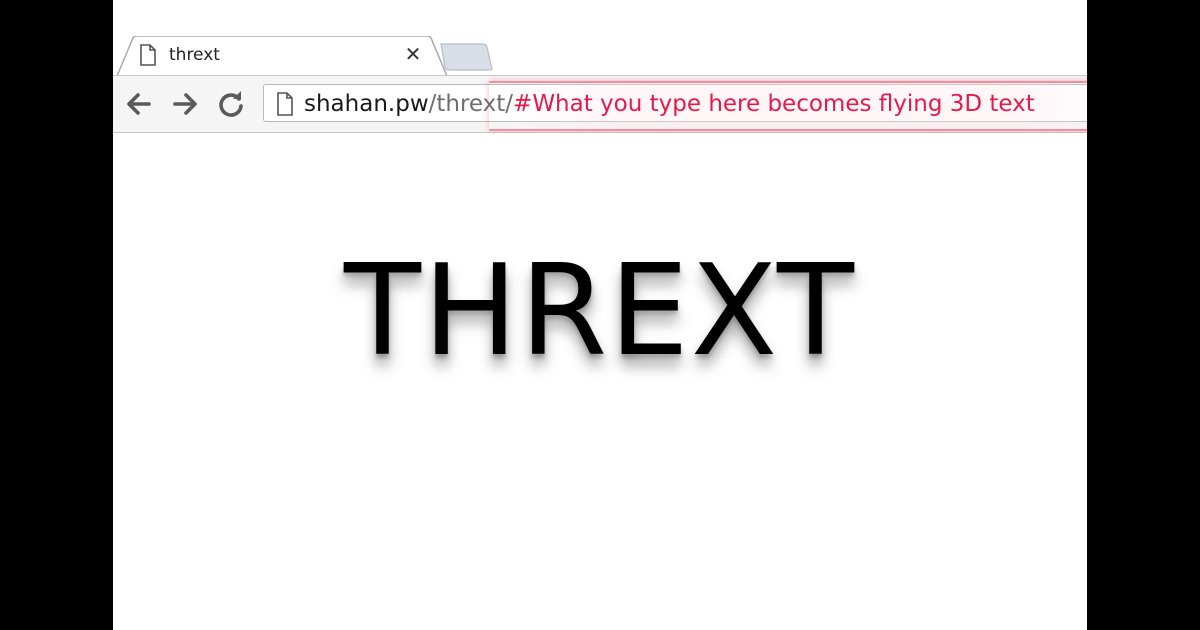 This screenshot has width=1200, height=630. I want to click on tab-title: thrext, so click(194, 55).